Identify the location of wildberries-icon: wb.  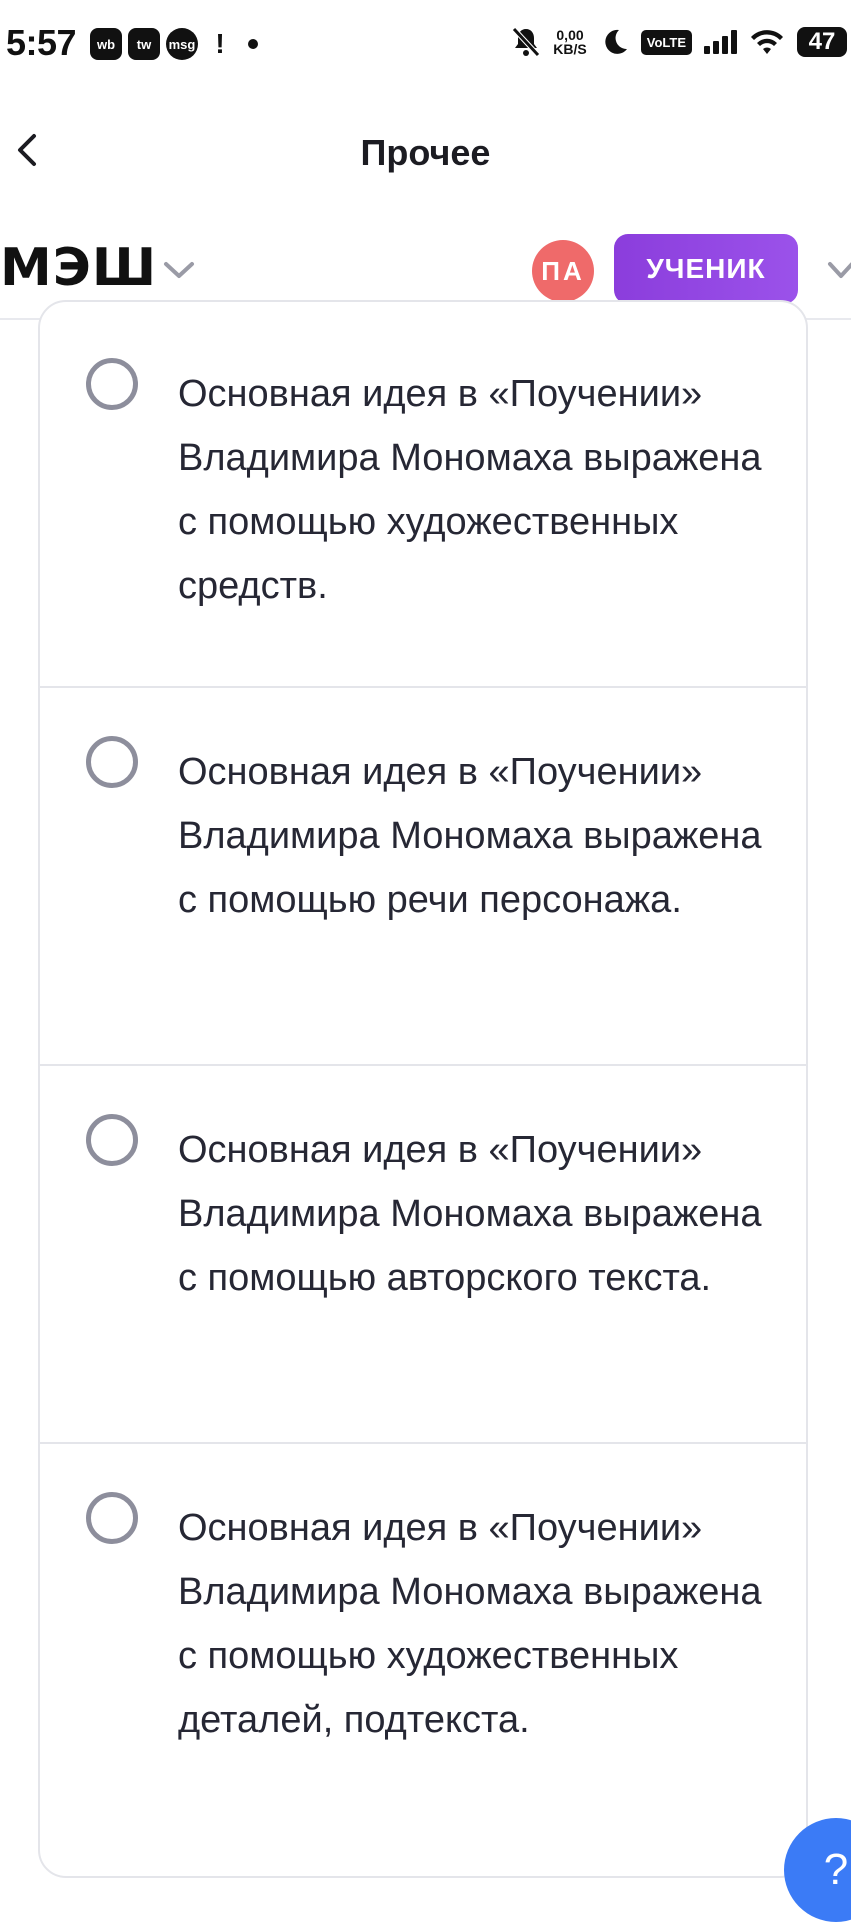
(106, 44).